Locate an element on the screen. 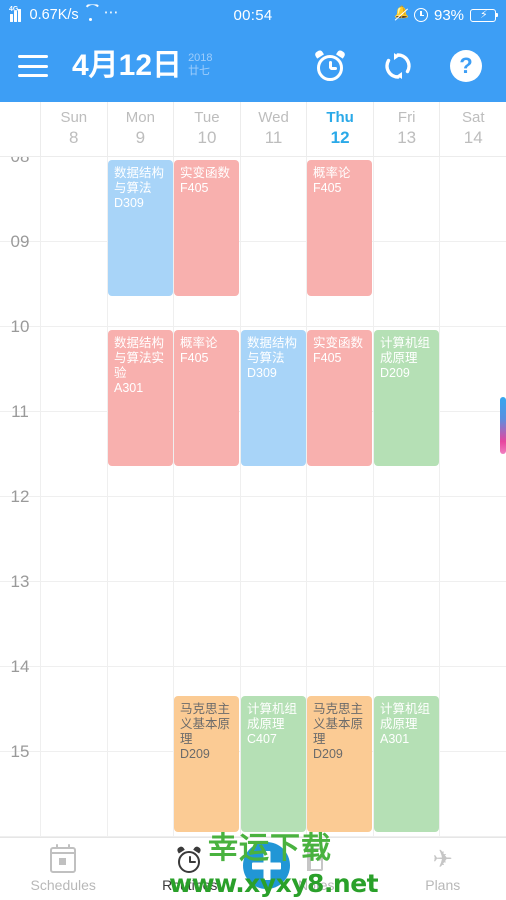  event-block: 计算机组成原理 C407 is located at coordinates (273, 764).